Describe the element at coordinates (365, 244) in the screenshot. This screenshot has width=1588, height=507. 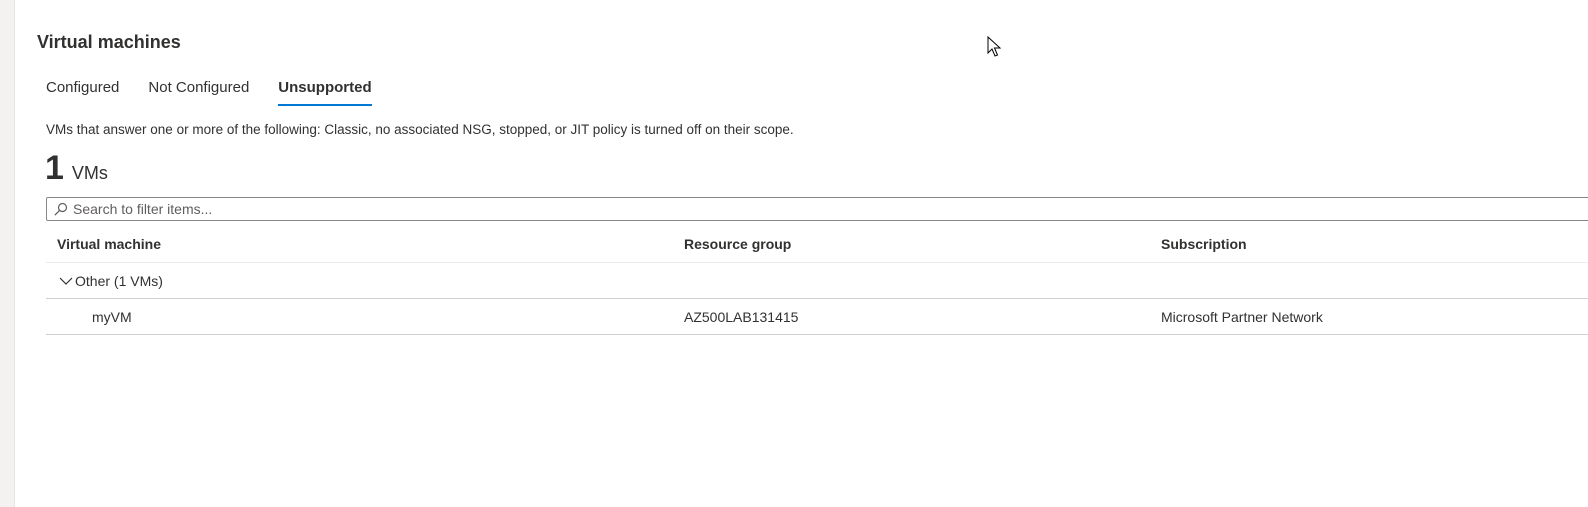
I see `column-header-virtual-machine: Virtual machine` at that location.